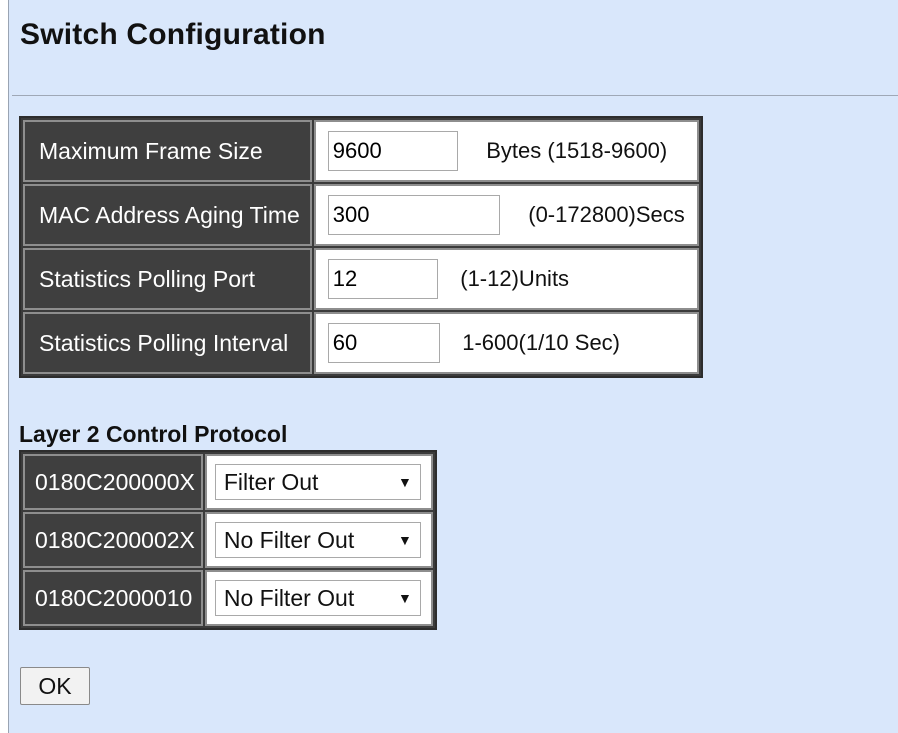  Describe the element at coordinates (167, 279) in the screenshot. I see `polling-port-label: Statistics Polling Port` at that location.